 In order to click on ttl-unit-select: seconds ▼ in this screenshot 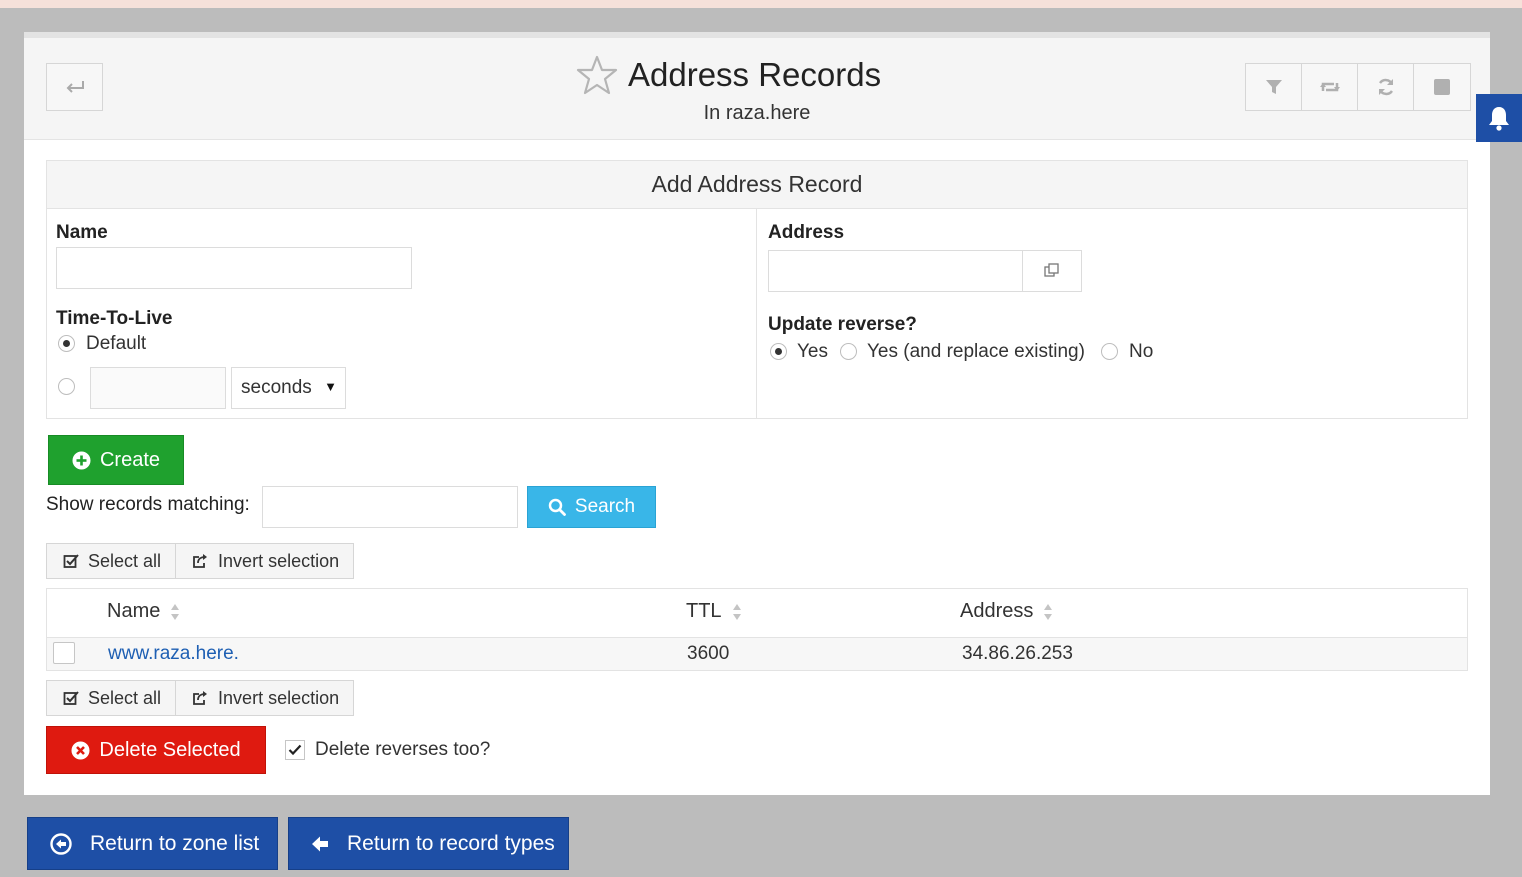, I will do `click(288, 388)`.